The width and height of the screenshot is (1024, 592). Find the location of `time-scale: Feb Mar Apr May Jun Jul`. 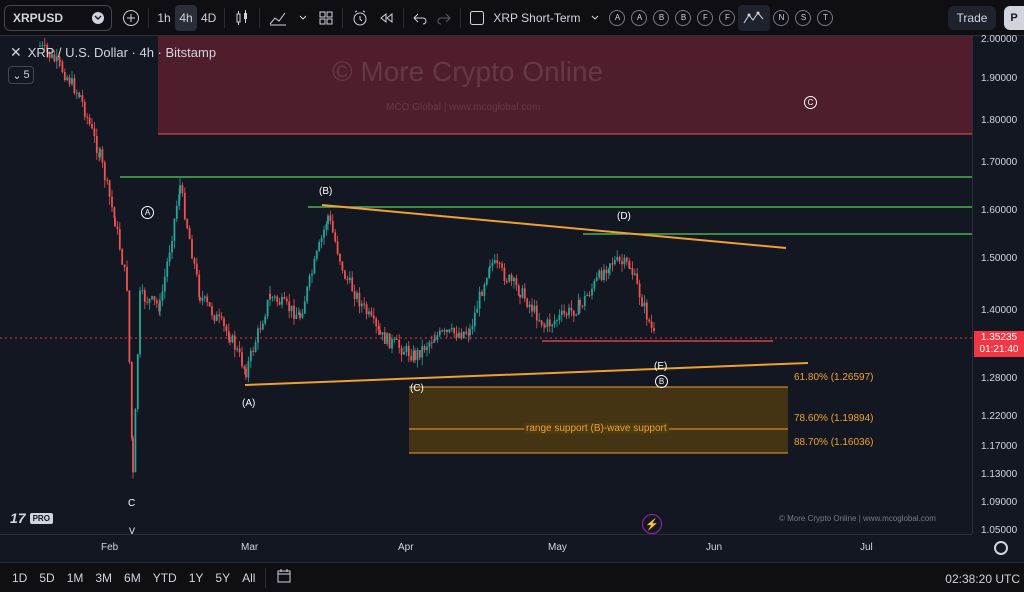

time-scale: Feb Mar Apr May Jun Jul is located at coordinates (486, 547).